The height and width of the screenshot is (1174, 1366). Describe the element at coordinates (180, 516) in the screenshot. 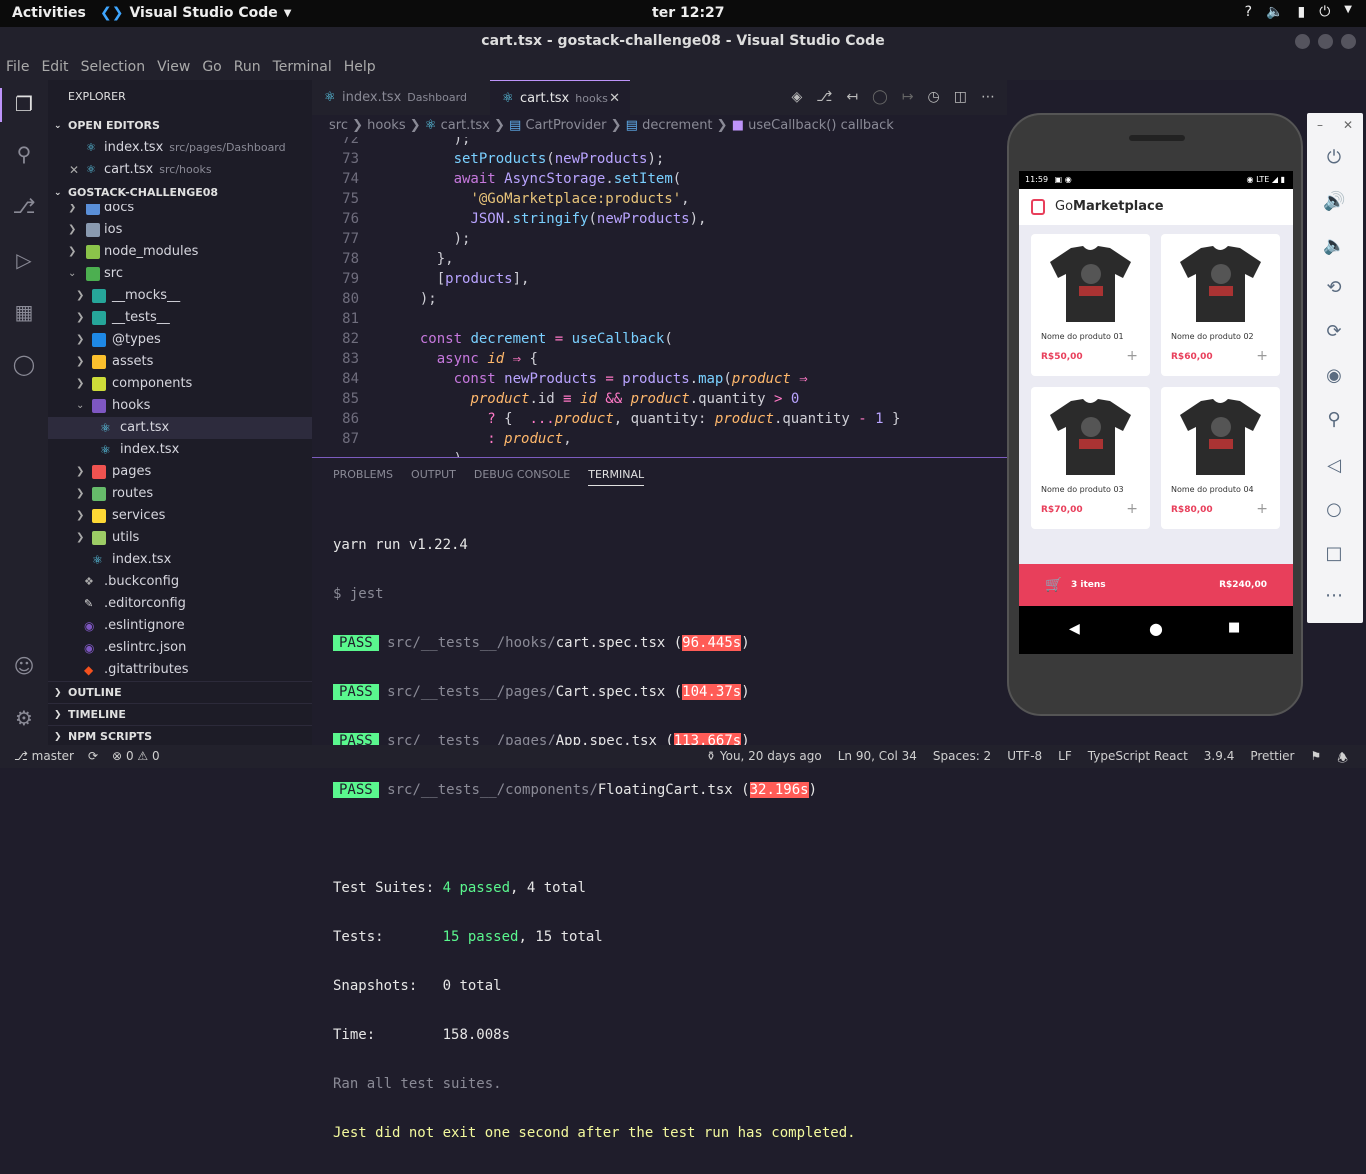

I see `tree-folder-services: ❯ services` at that location.